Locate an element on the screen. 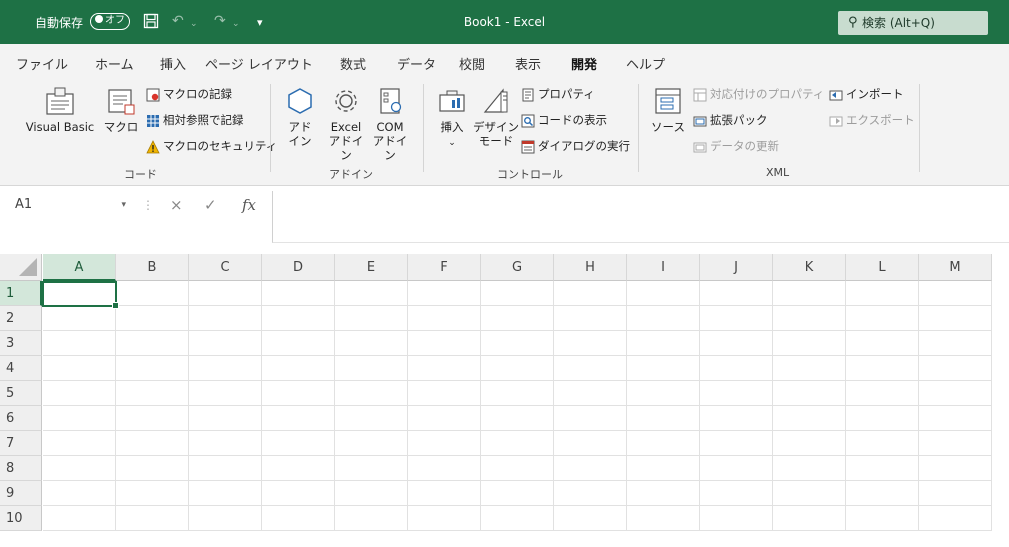  cell-j6 is located at coordinates (736, 418).